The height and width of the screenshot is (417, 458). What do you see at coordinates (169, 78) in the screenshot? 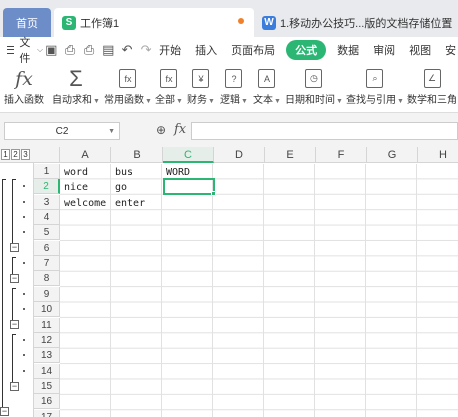
I see `all-functions-icon: fx` at bounding box center [169, 78].